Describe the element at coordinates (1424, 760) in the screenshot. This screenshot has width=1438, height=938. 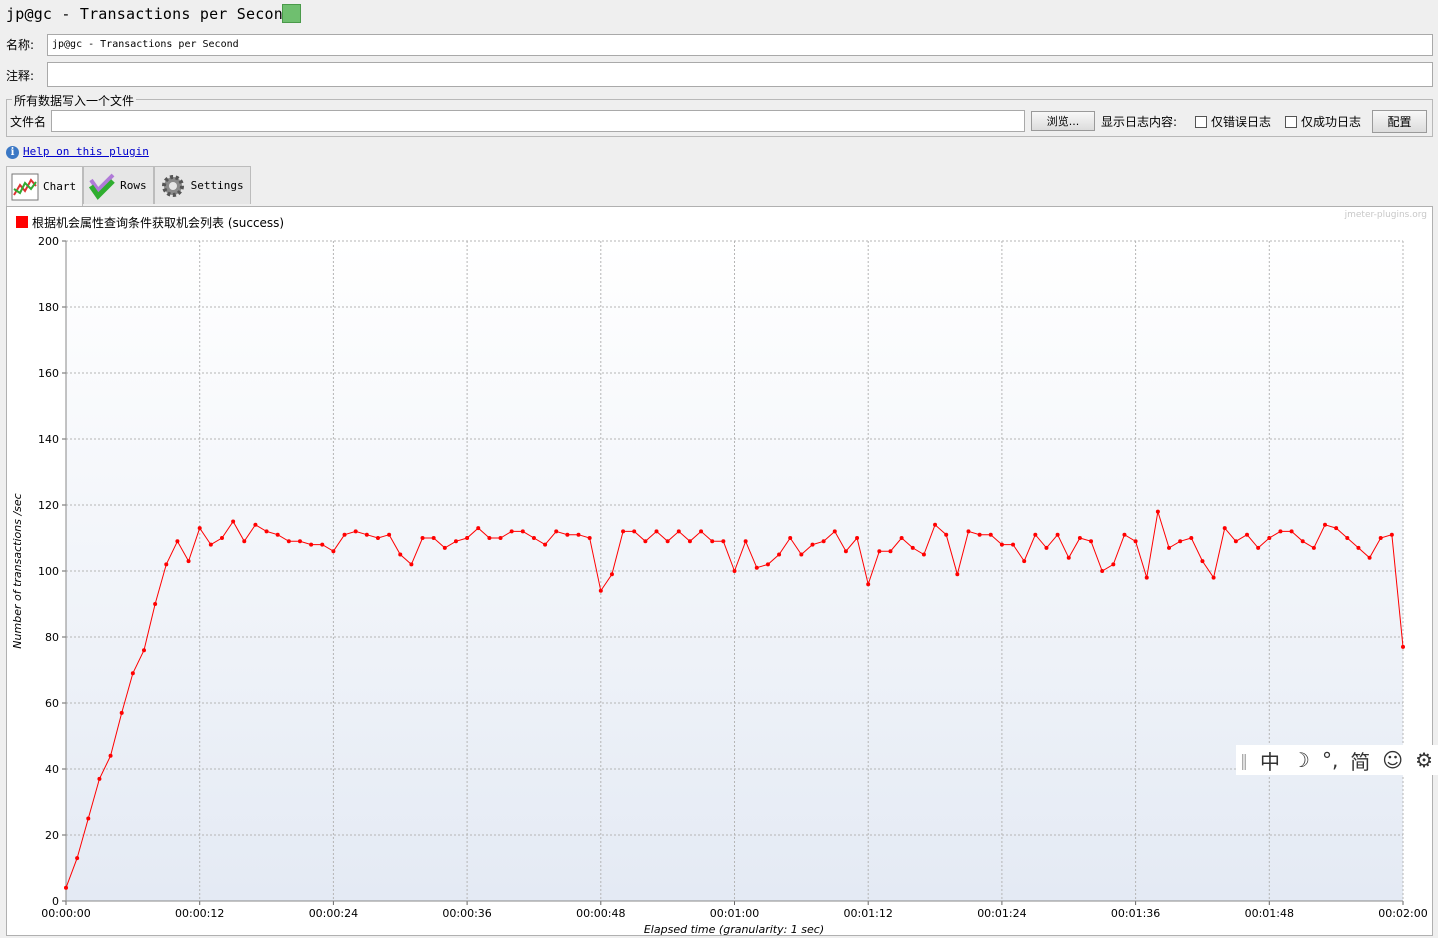
I see `ime-settings-icon: ⚙` at that location.